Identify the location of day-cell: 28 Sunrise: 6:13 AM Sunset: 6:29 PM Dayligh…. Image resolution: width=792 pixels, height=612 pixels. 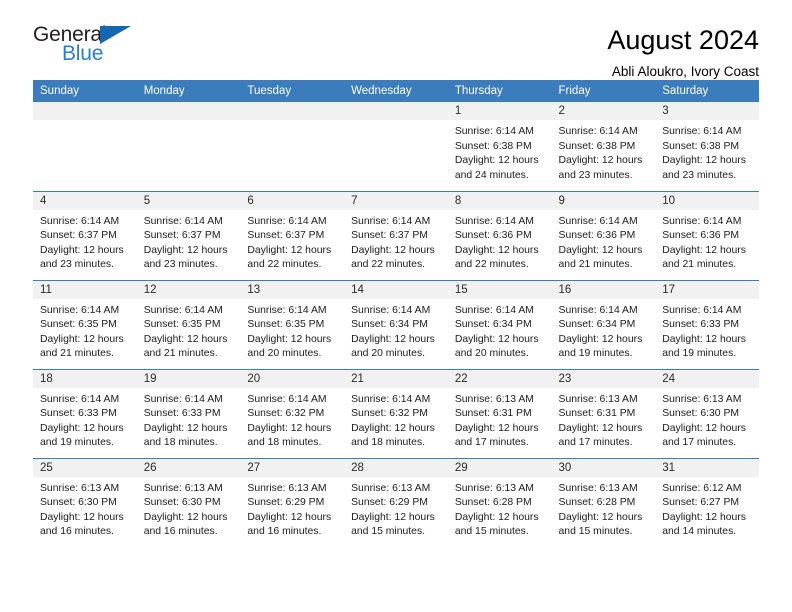
(396, 502).